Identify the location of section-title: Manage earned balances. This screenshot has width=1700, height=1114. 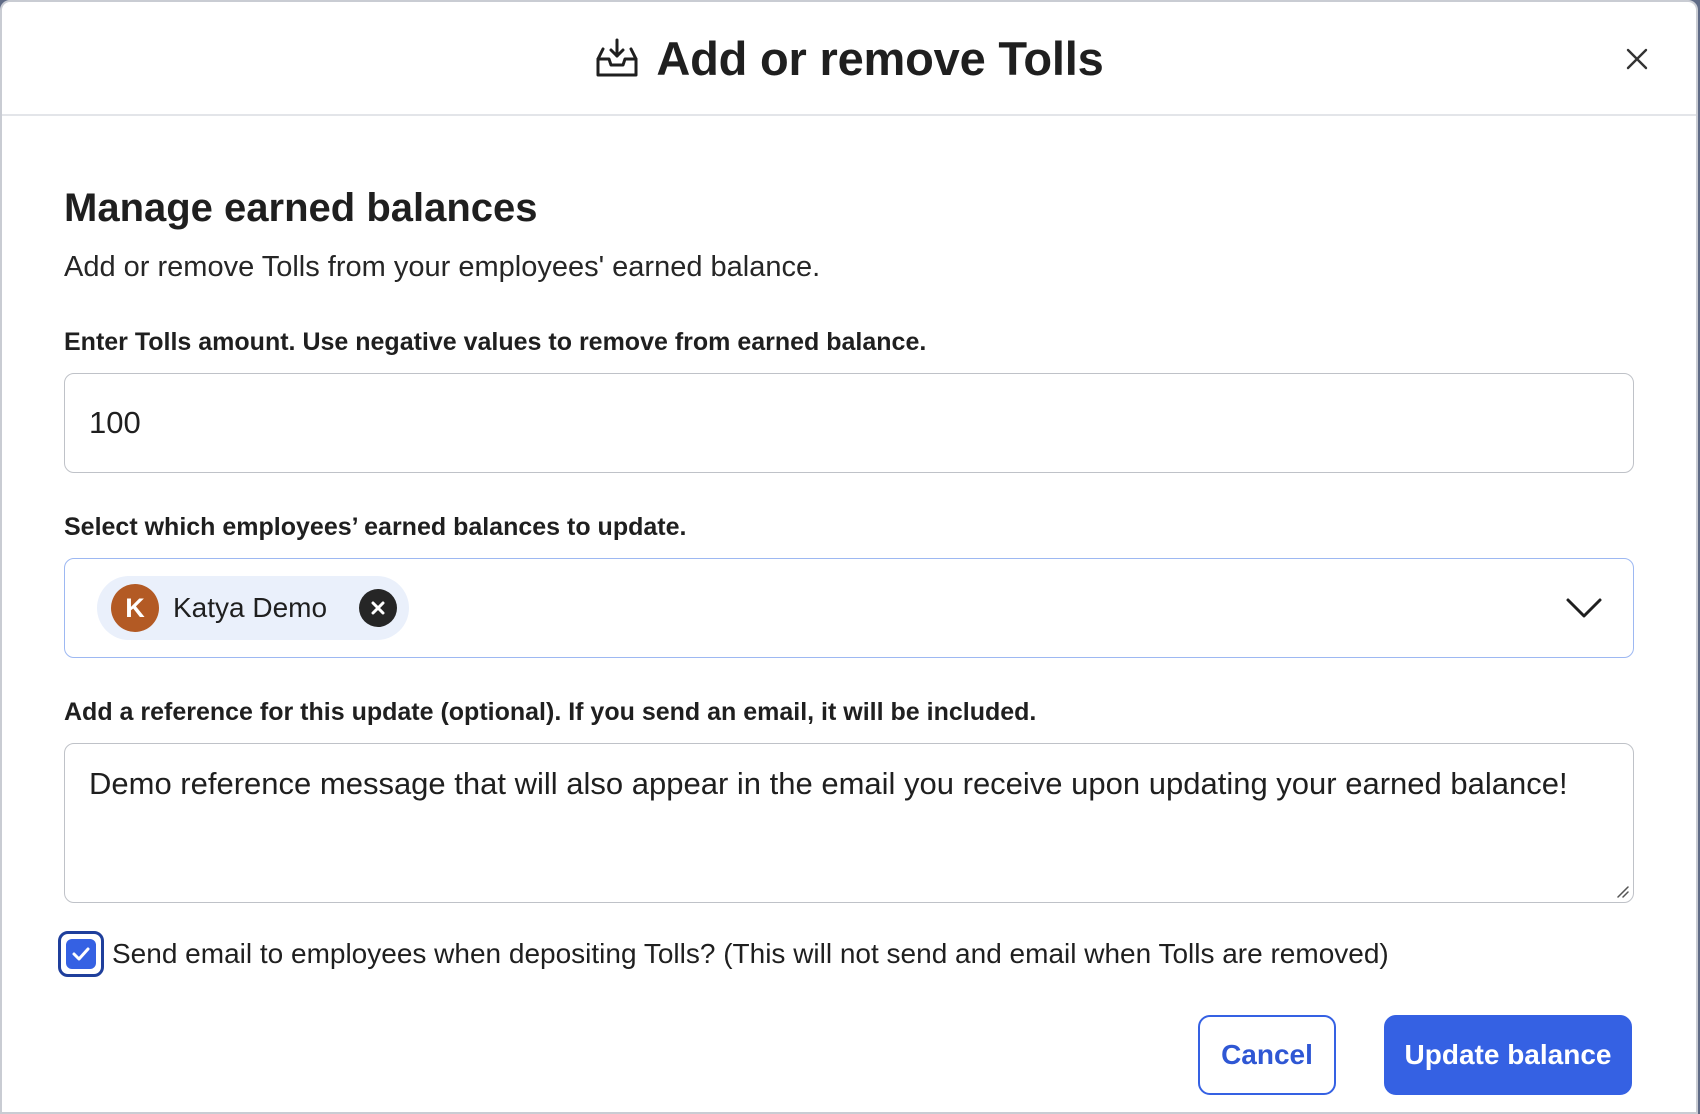
(301, 208).